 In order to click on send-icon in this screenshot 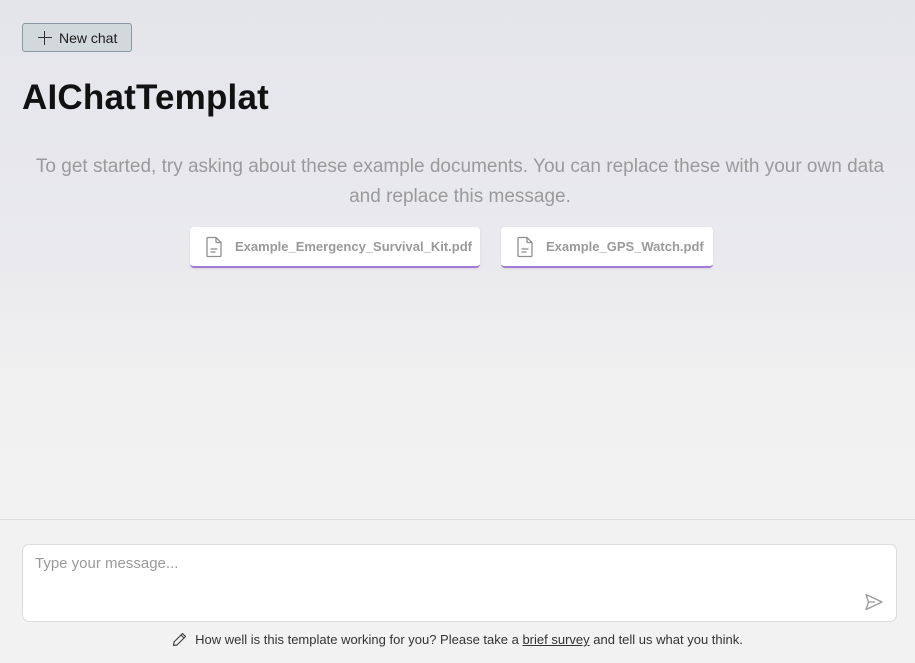, I will do `click(874, 602)`.